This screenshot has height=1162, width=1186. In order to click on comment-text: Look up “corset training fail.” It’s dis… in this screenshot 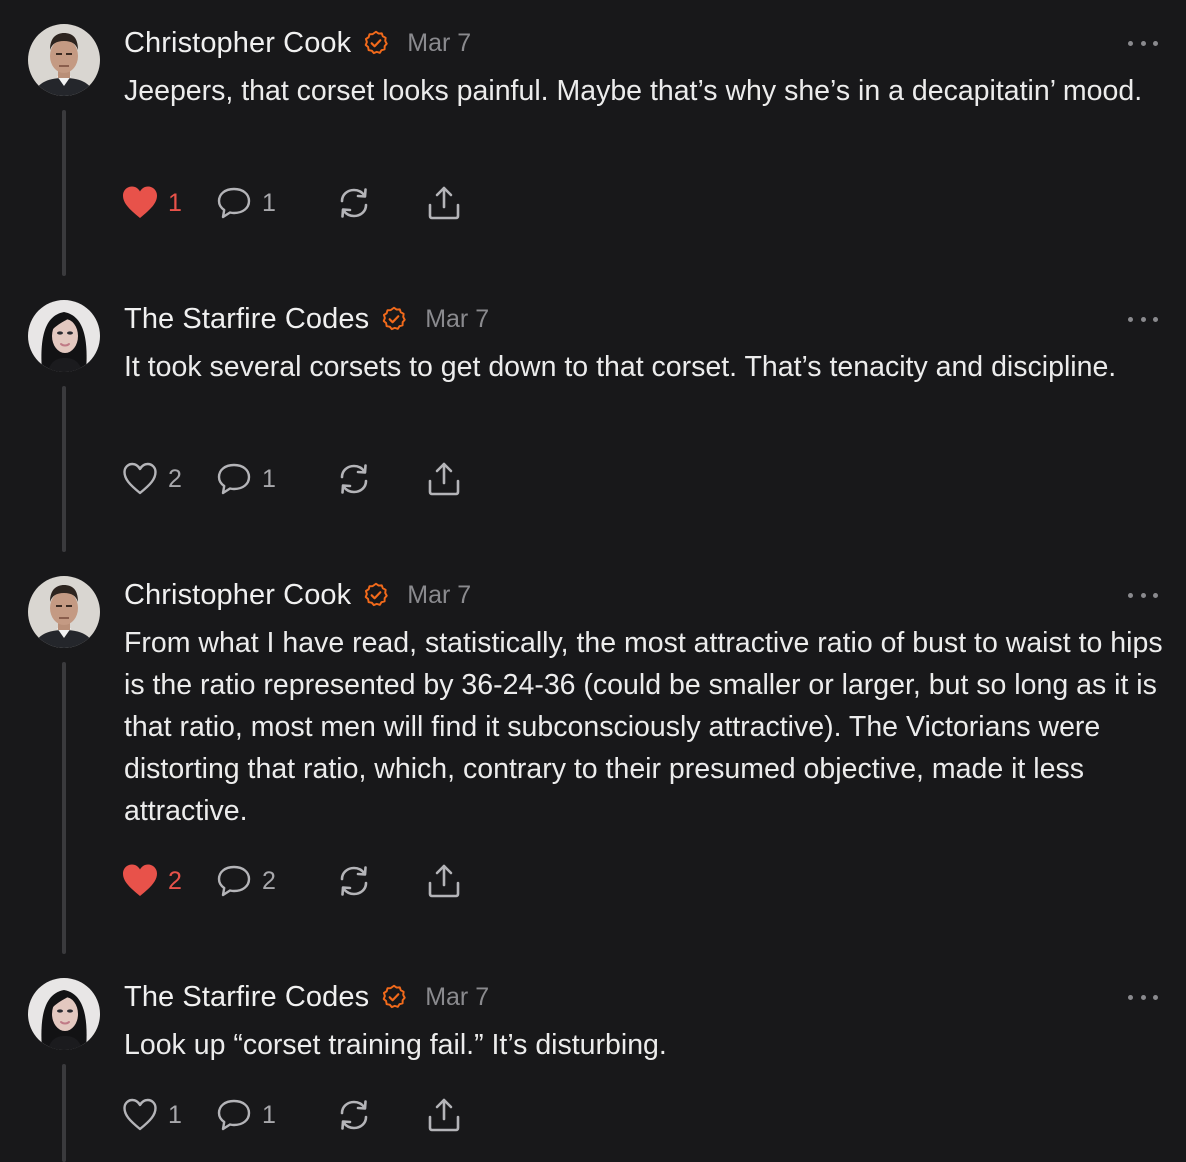, I will do `click(395, 1045)`.